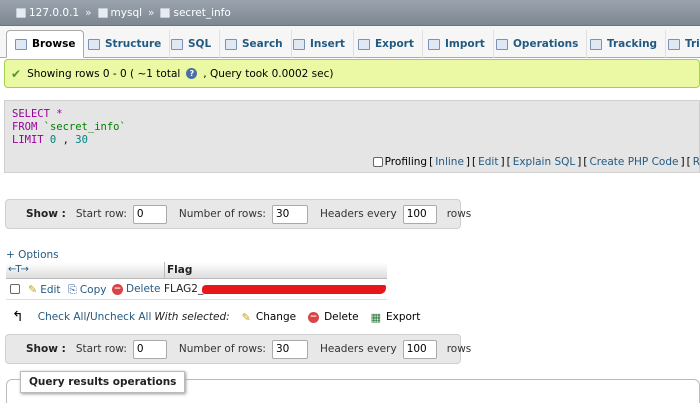 The height and width of the screenshot is (403, 700). What do you see at coordinates (406, 162) in the screenshot?
I see `profiling-label: Profiling` at bounding box center [406, 162].